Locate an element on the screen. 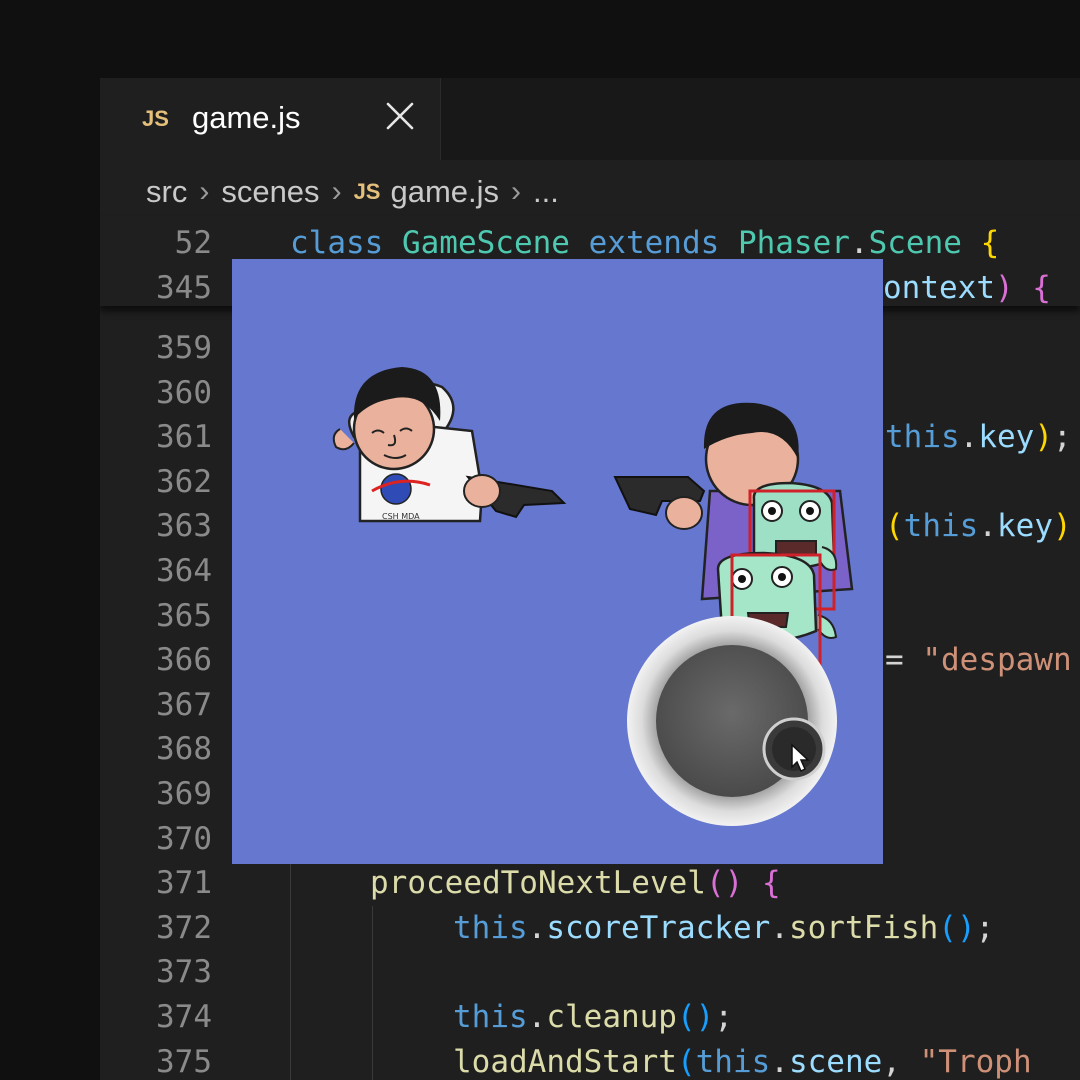 The height and width of the screenshot is (1080, 1080). line-code: this.cleanup(); is located at coordinates (593, 1017).